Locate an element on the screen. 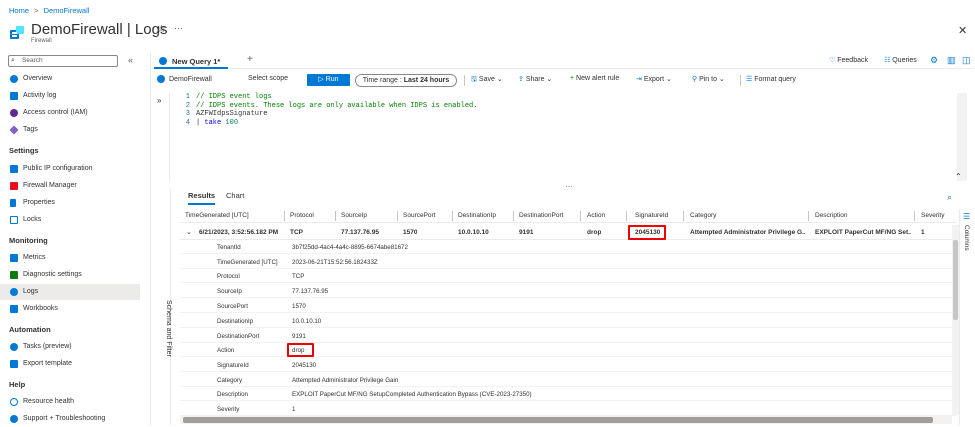  tab-results: Results is located at coordinates (202, 198).